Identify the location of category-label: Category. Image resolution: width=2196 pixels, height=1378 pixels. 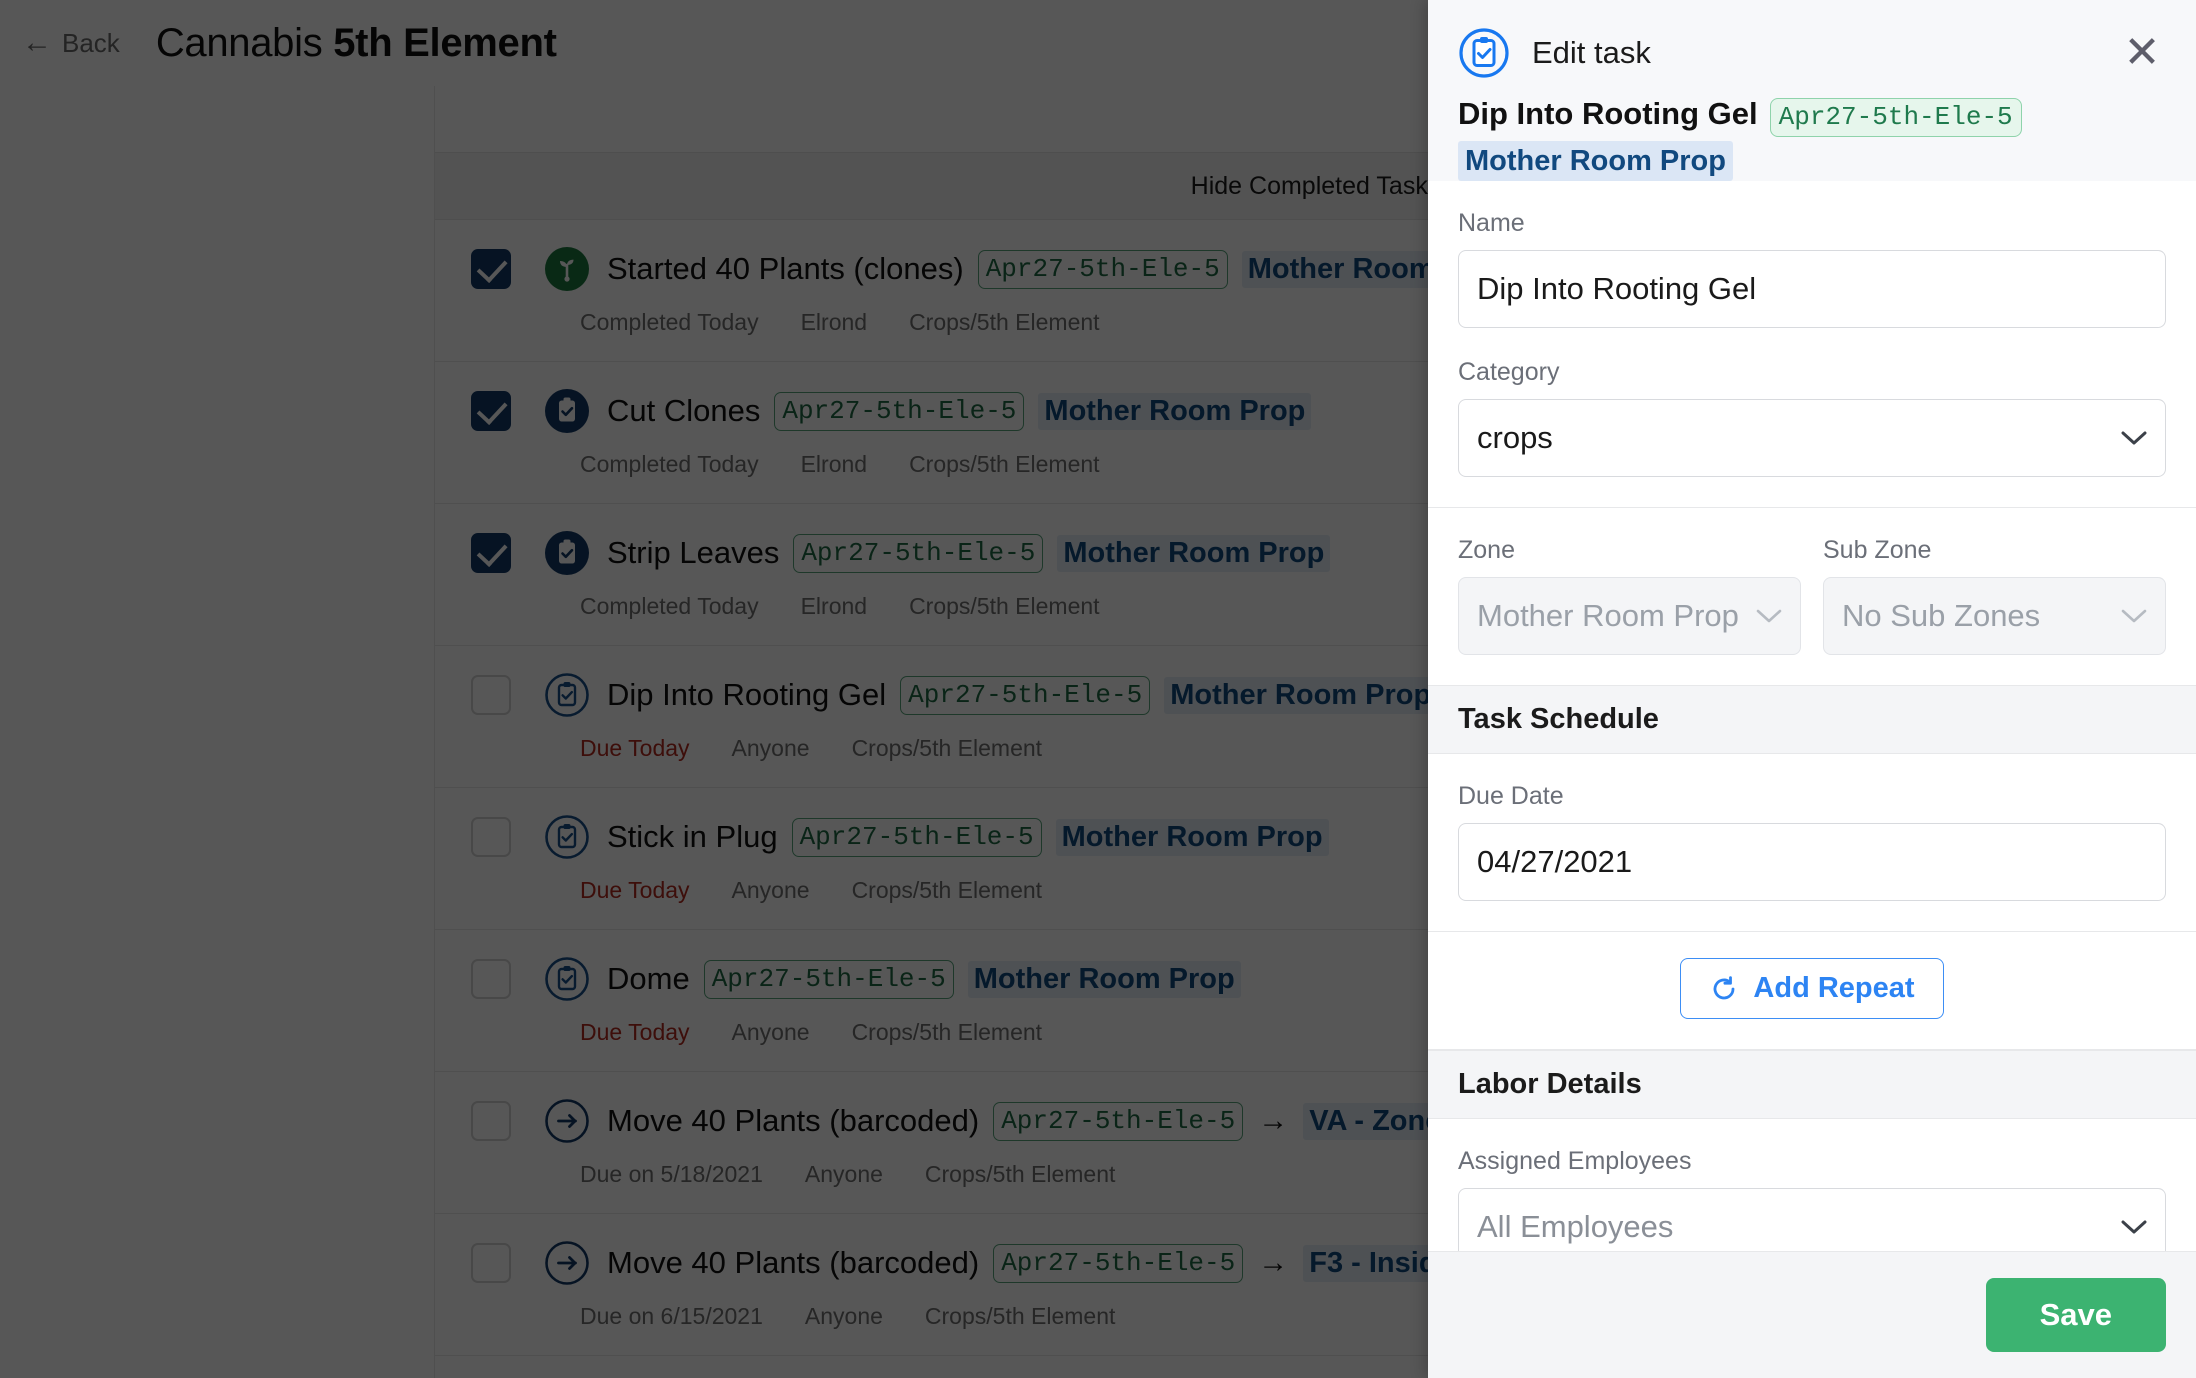
(1509, 372).